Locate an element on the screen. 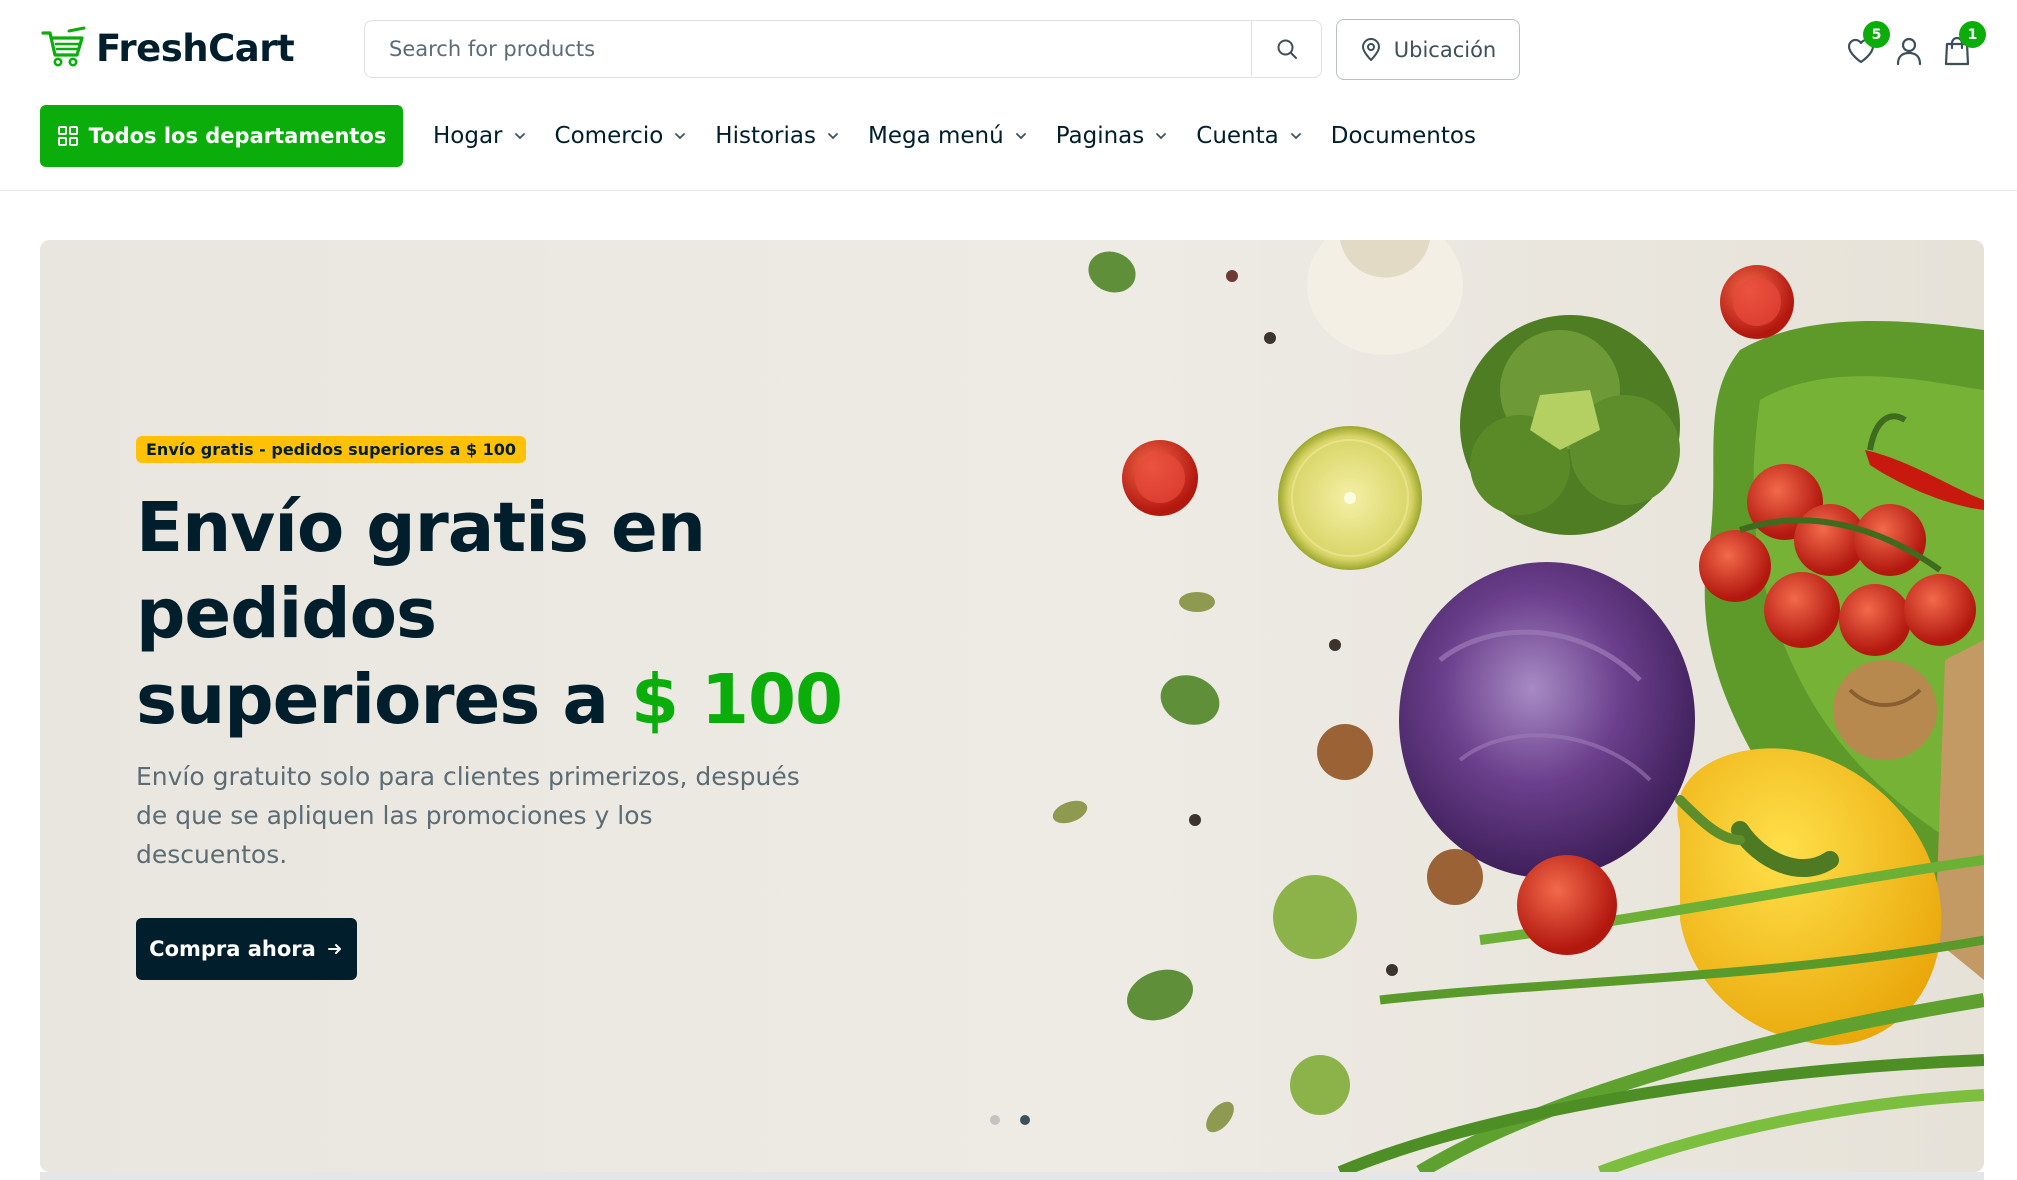 The height and width of the screenshot is (1180, 2017). nav-item-cuenta: Cuenta is located at coordinates (1249, 136).